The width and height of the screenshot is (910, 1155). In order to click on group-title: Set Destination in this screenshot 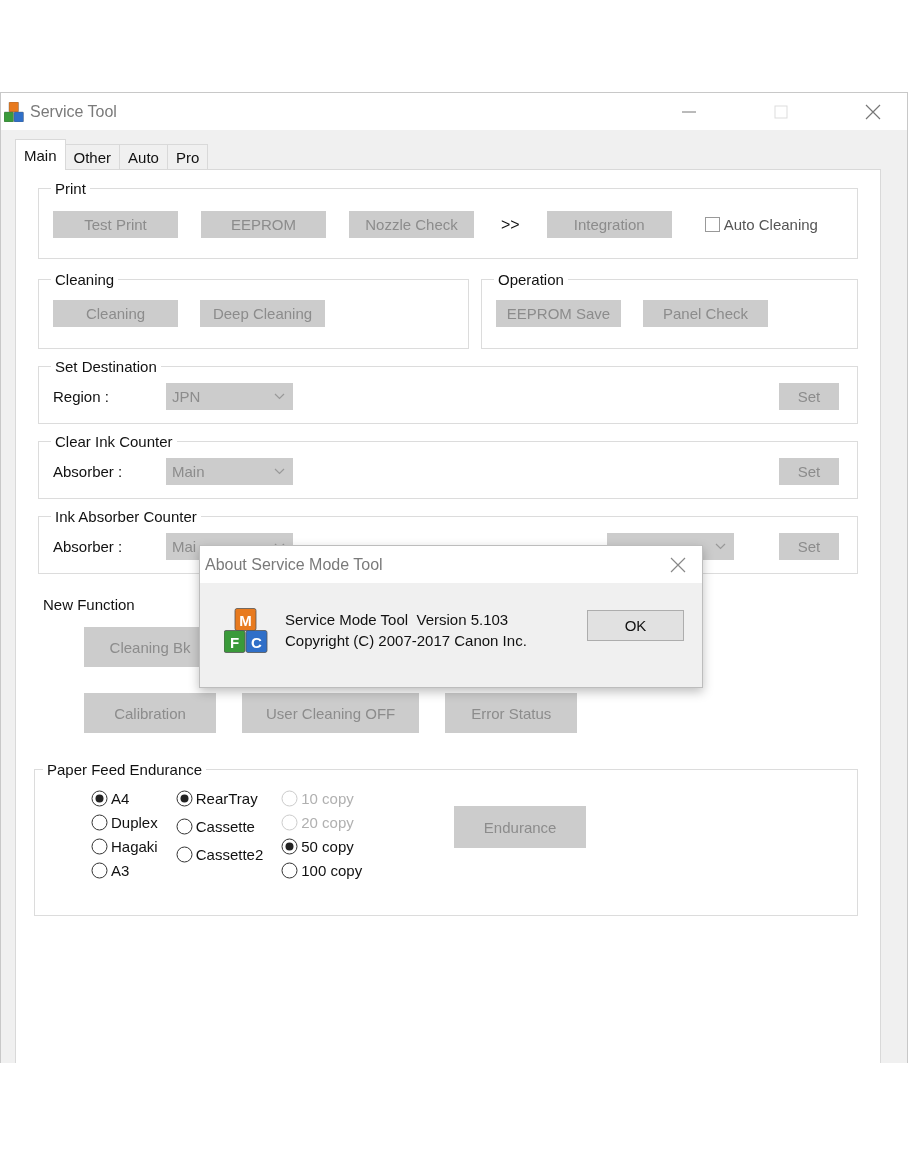, I will do `click(106, 366)`.